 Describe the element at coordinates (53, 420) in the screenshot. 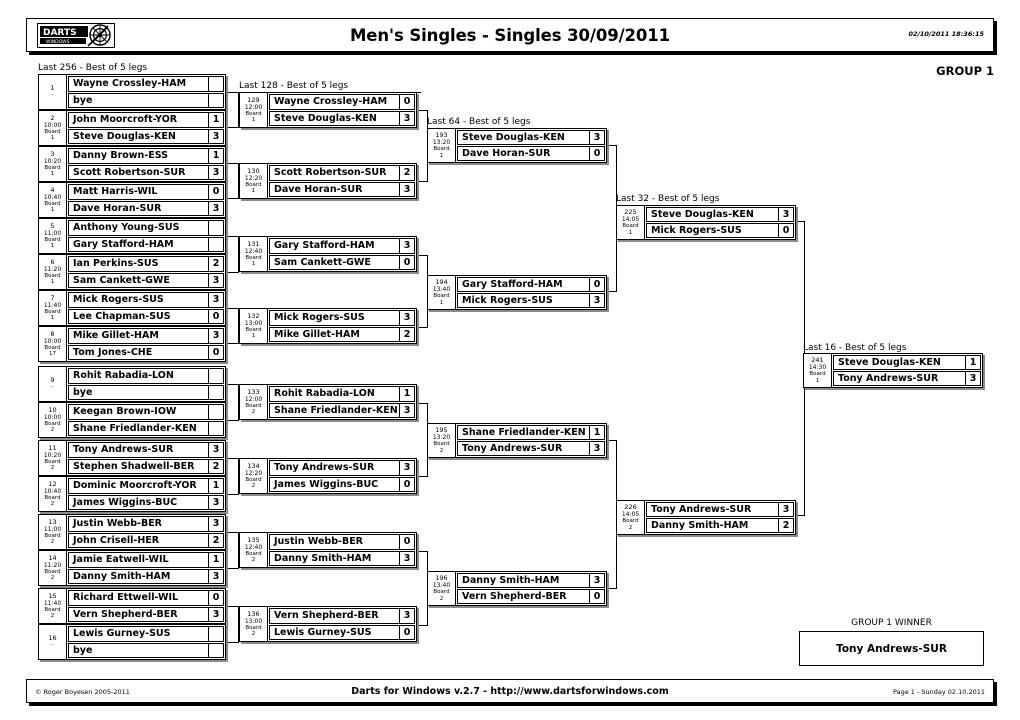

I see `match-info: 10 10:00 Board 2` at that location.